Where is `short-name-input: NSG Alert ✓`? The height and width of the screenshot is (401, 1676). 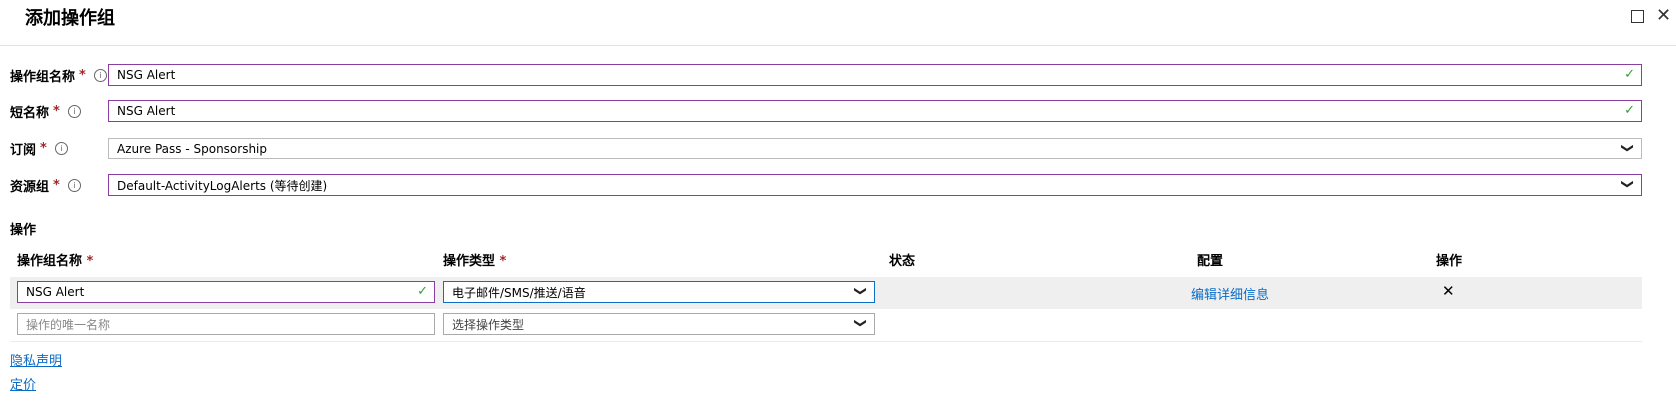
short-name-input: NSG Alert ✓ is located at coordinates (875, 111).